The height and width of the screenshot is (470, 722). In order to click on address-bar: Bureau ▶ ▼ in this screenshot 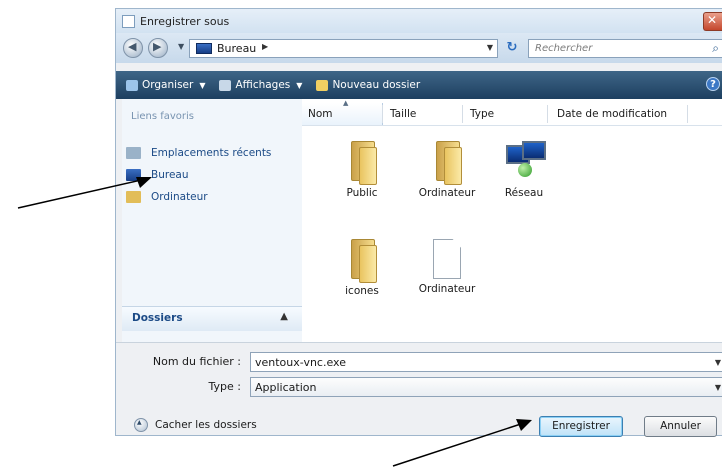, I will do `click(343, 48)`.